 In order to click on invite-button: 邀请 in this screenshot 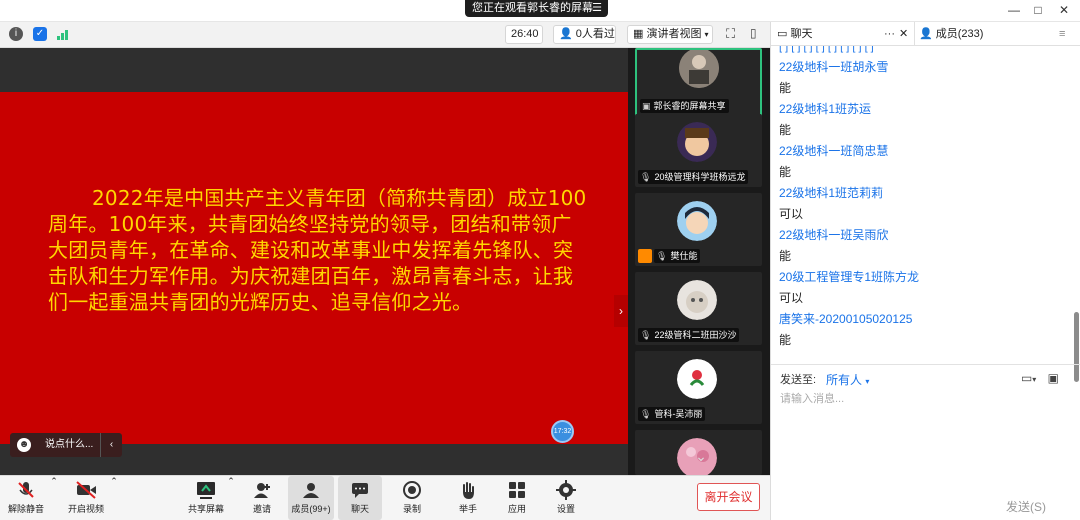, I will do `click(262, 498)`.